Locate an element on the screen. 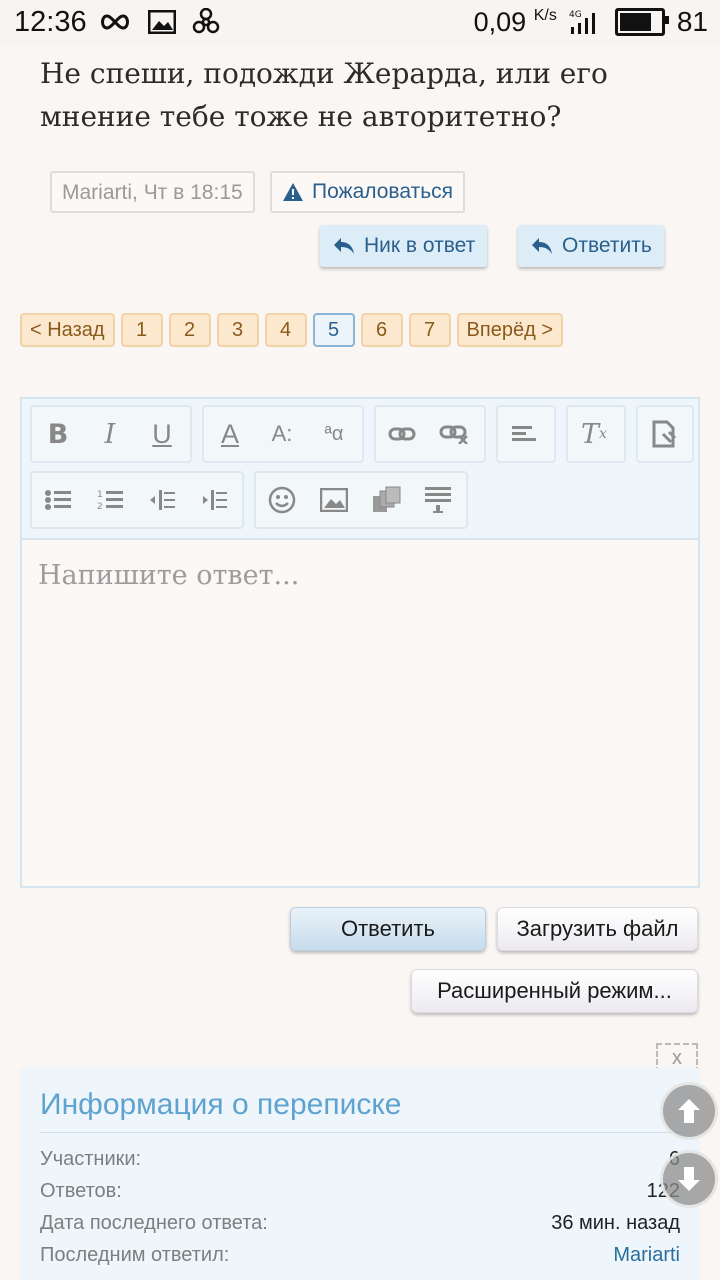 Image resolution: width=720 pixels, height=1280 pixels. svg-text: 1 is located at coordinates (100, 495).